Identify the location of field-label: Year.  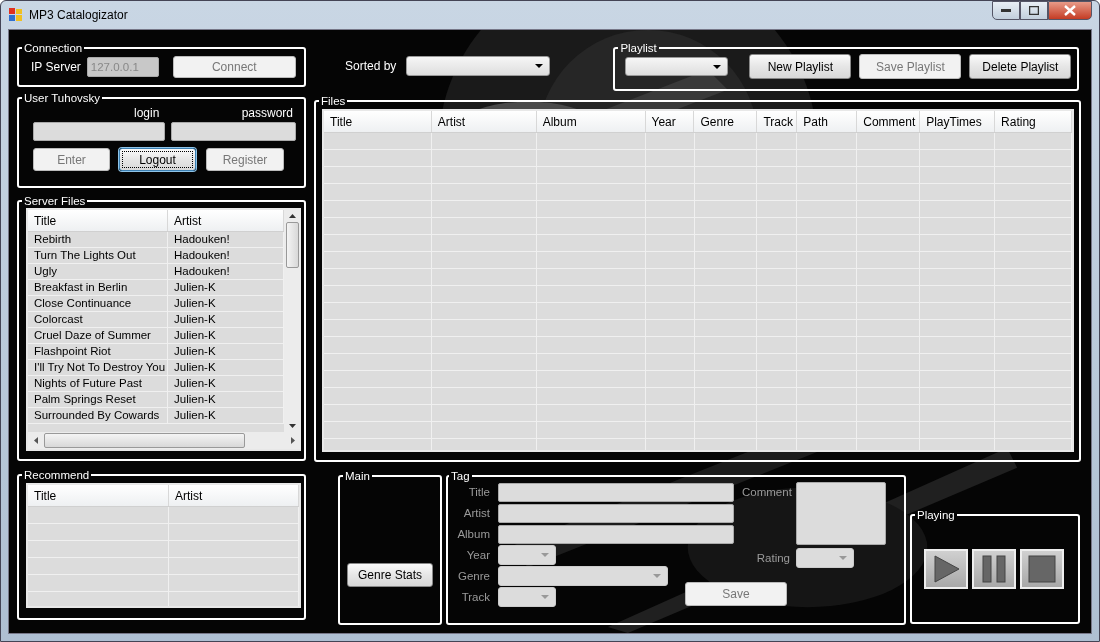
(477, 555).